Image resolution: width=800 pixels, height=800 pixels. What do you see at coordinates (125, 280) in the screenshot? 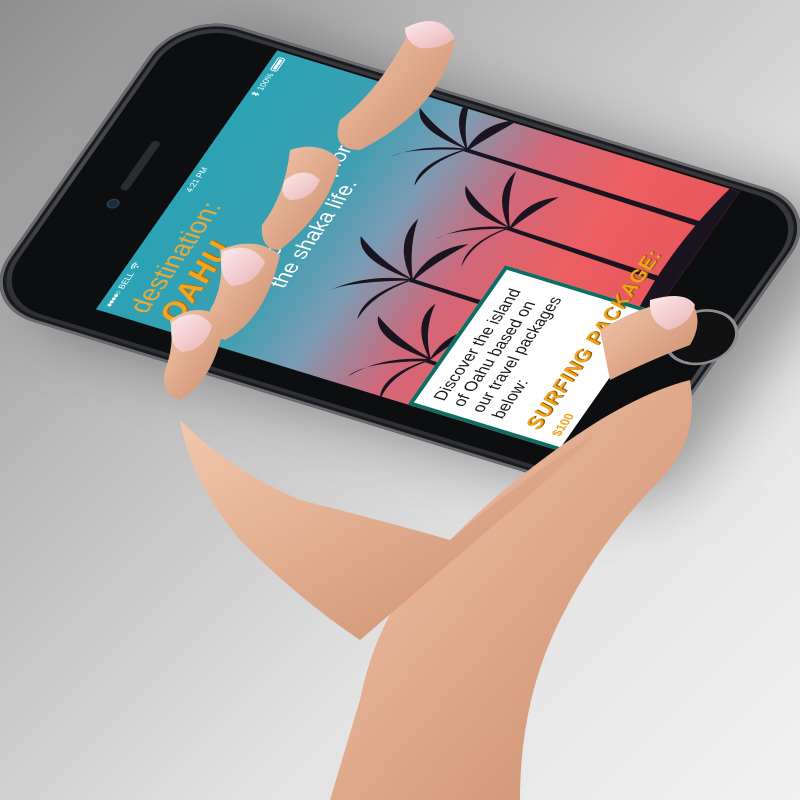
I see `carrier-label: BELL` at bounding box center [125, 280].